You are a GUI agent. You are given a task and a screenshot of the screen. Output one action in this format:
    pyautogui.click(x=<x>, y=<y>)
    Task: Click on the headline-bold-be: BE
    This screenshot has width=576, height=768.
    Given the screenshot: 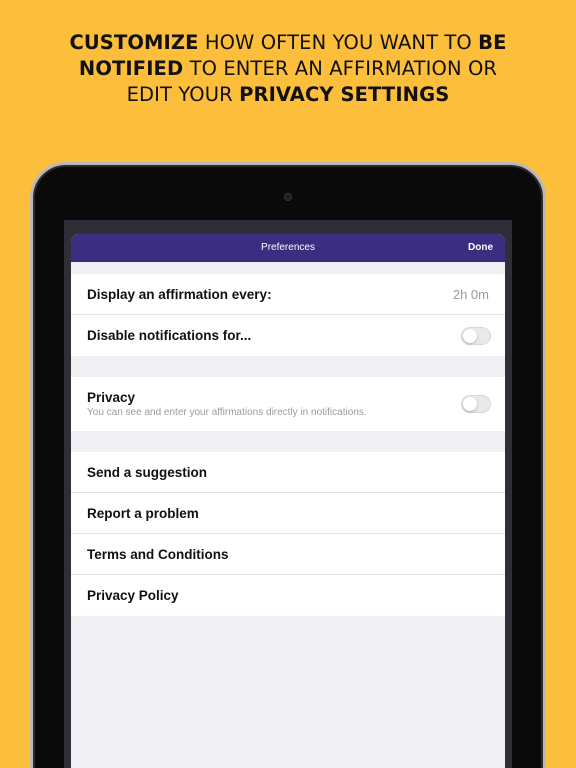 What is the action you would take?
    pyautogui.click(x=492, y=42)
    